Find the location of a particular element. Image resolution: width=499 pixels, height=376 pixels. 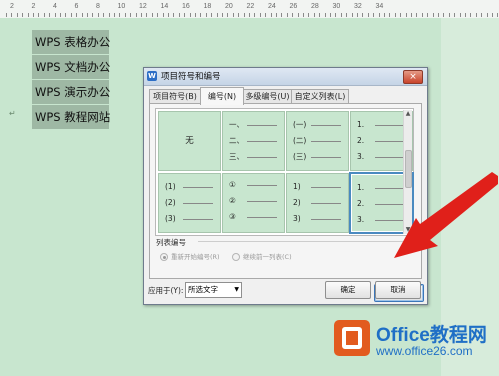

ok-button: 确定 is located at coordinates (348, 290).